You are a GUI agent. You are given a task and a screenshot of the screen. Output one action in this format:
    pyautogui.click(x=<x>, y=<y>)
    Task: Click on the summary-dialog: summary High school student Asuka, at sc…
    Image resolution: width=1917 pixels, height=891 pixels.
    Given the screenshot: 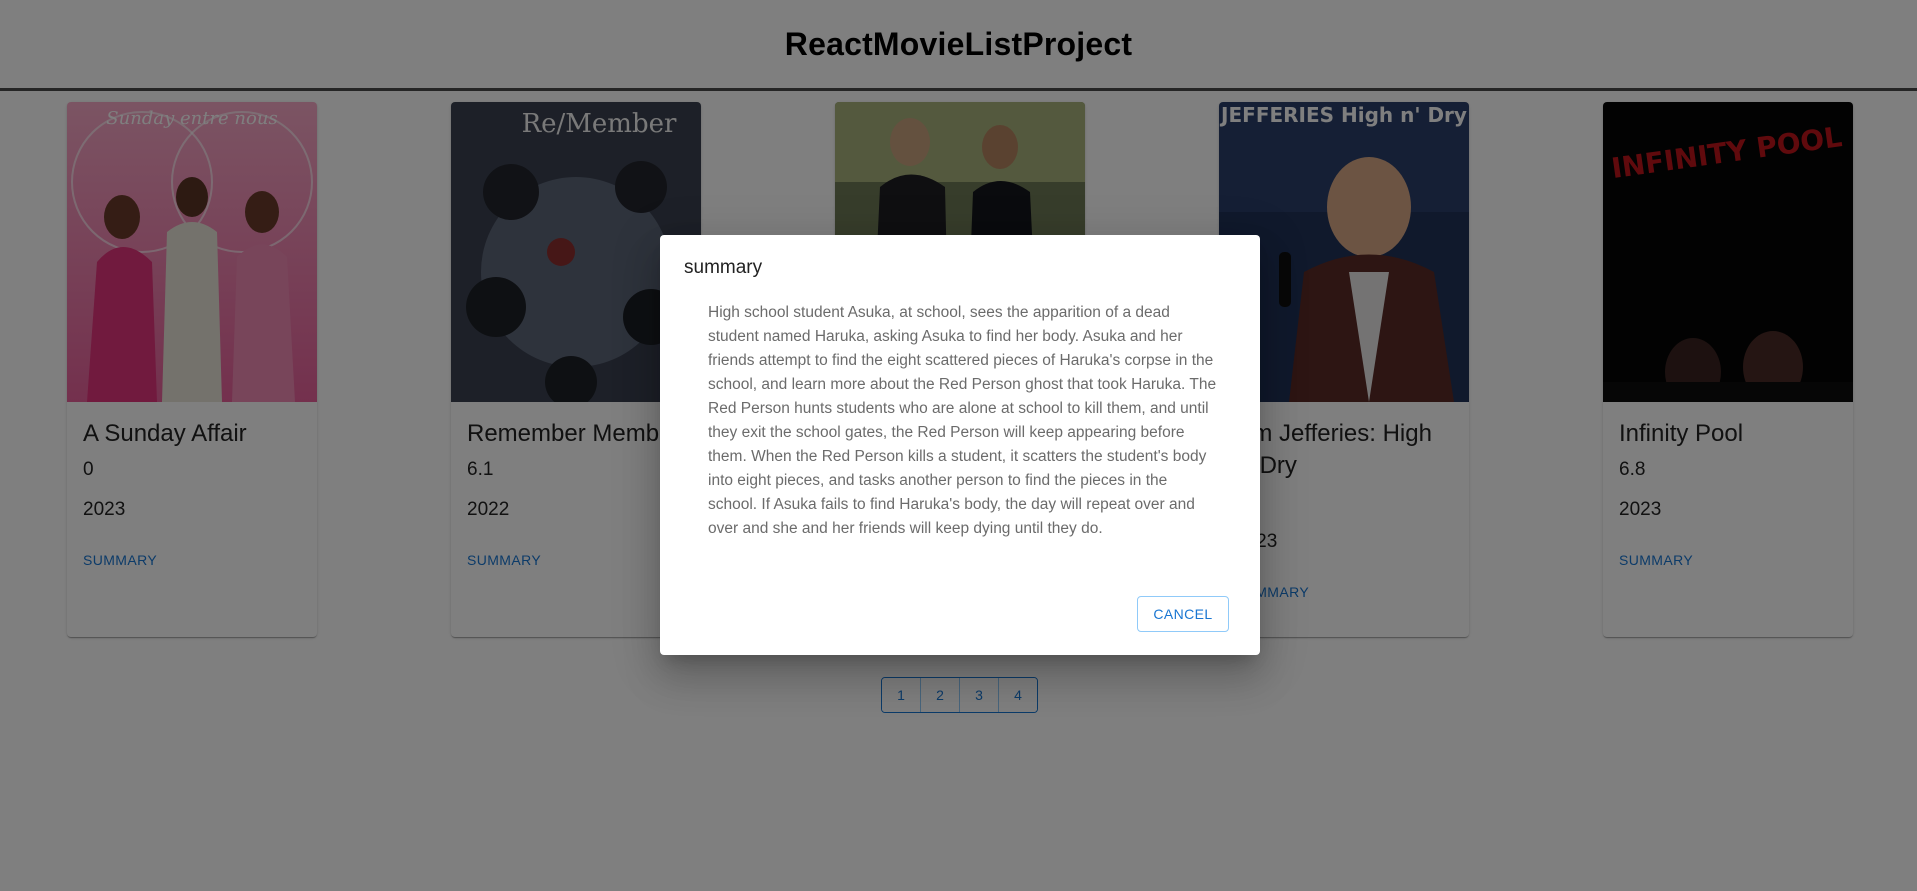 What is the action you would take?
    pyautogui.click(x=960, y=445)
    